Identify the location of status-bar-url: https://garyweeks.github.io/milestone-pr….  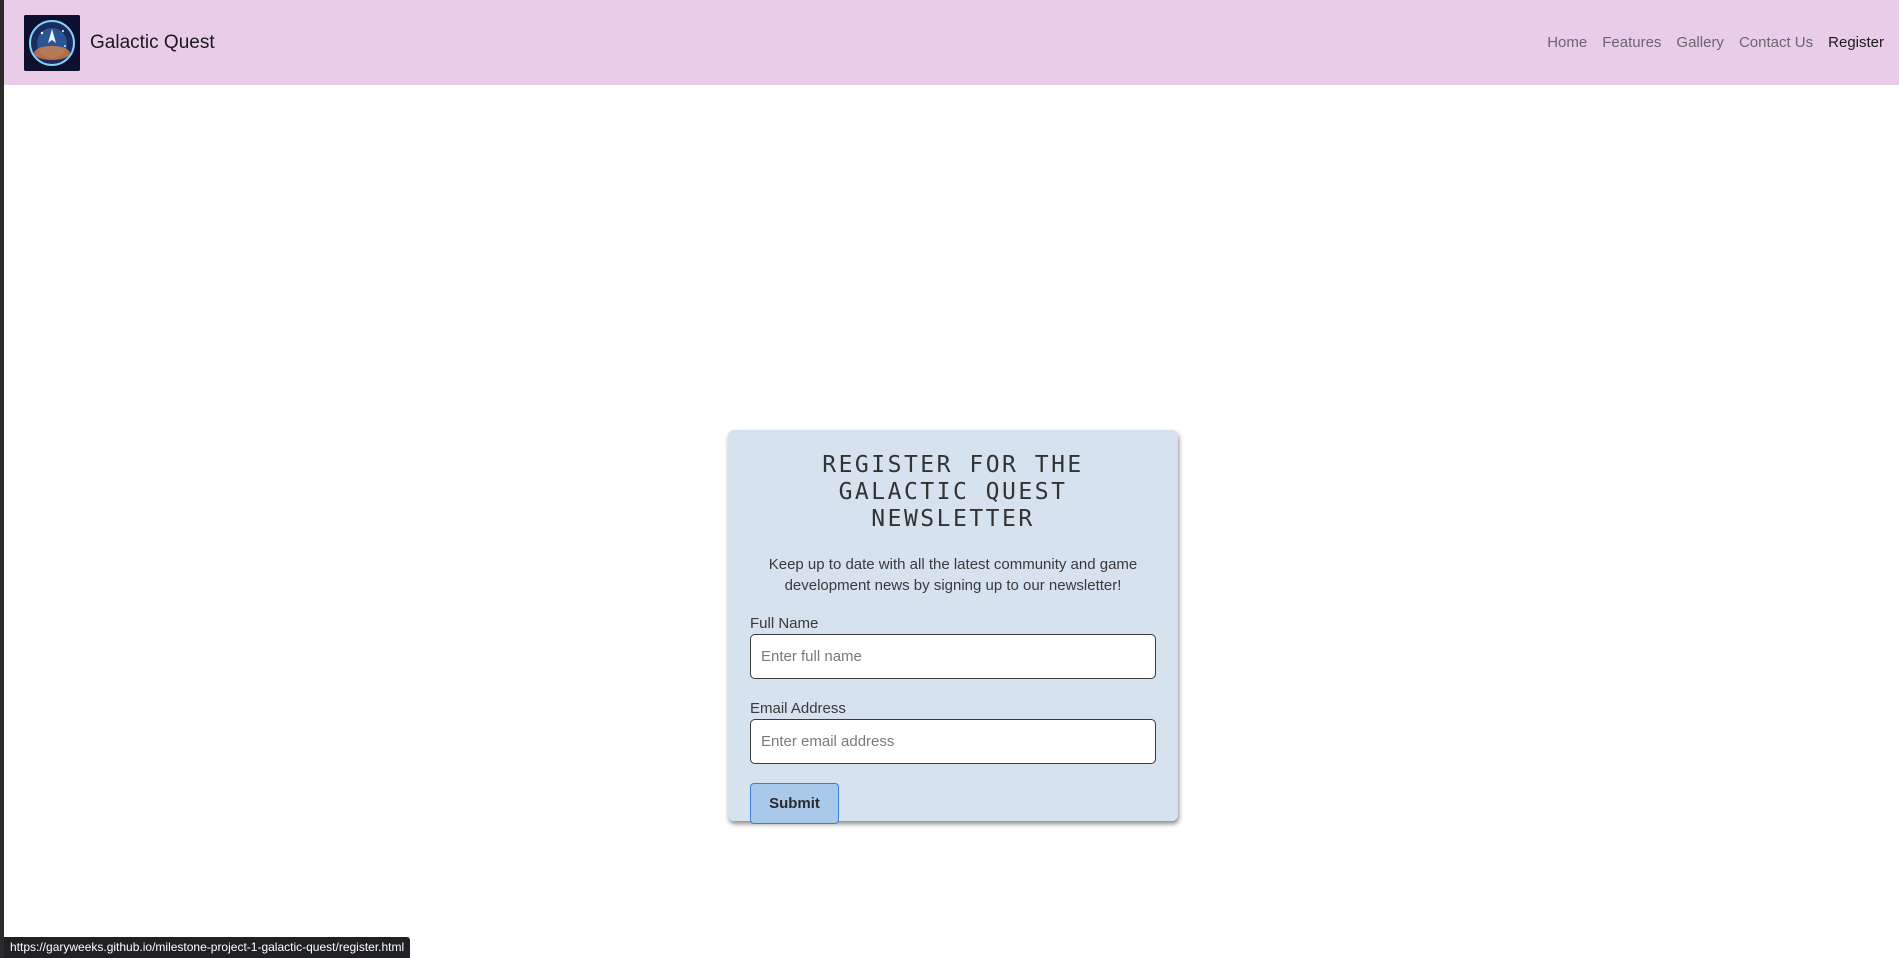
(207, 947).